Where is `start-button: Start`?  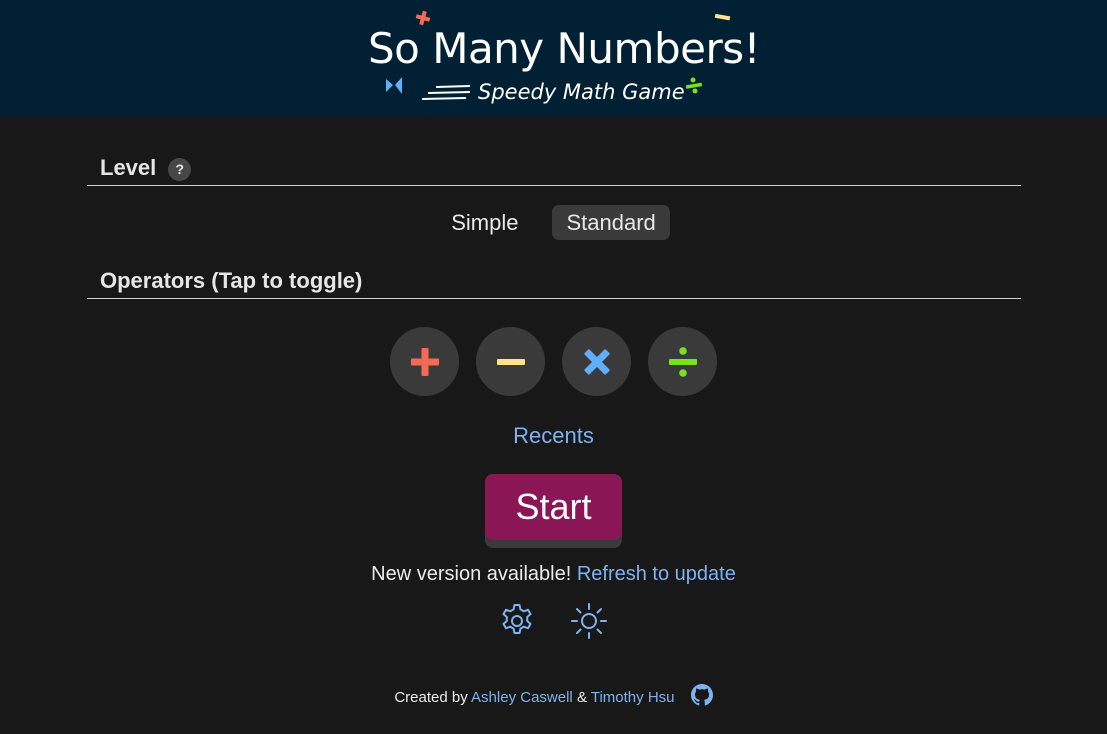
start-button: Start is located at coordinates (553, 507).